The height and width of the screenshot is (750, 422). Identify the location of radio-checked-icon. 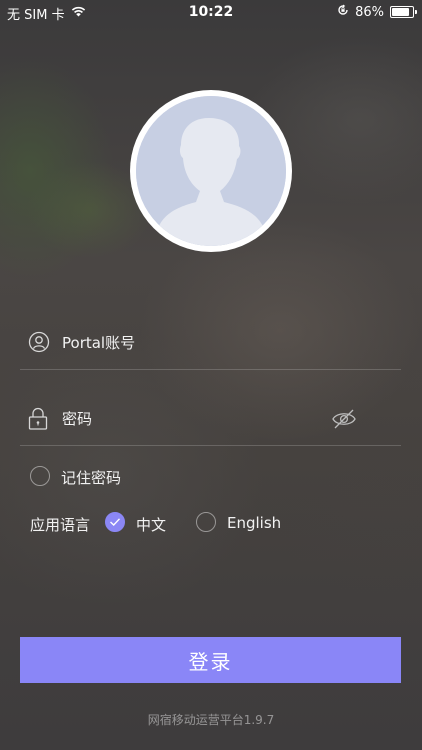
(115, 522).